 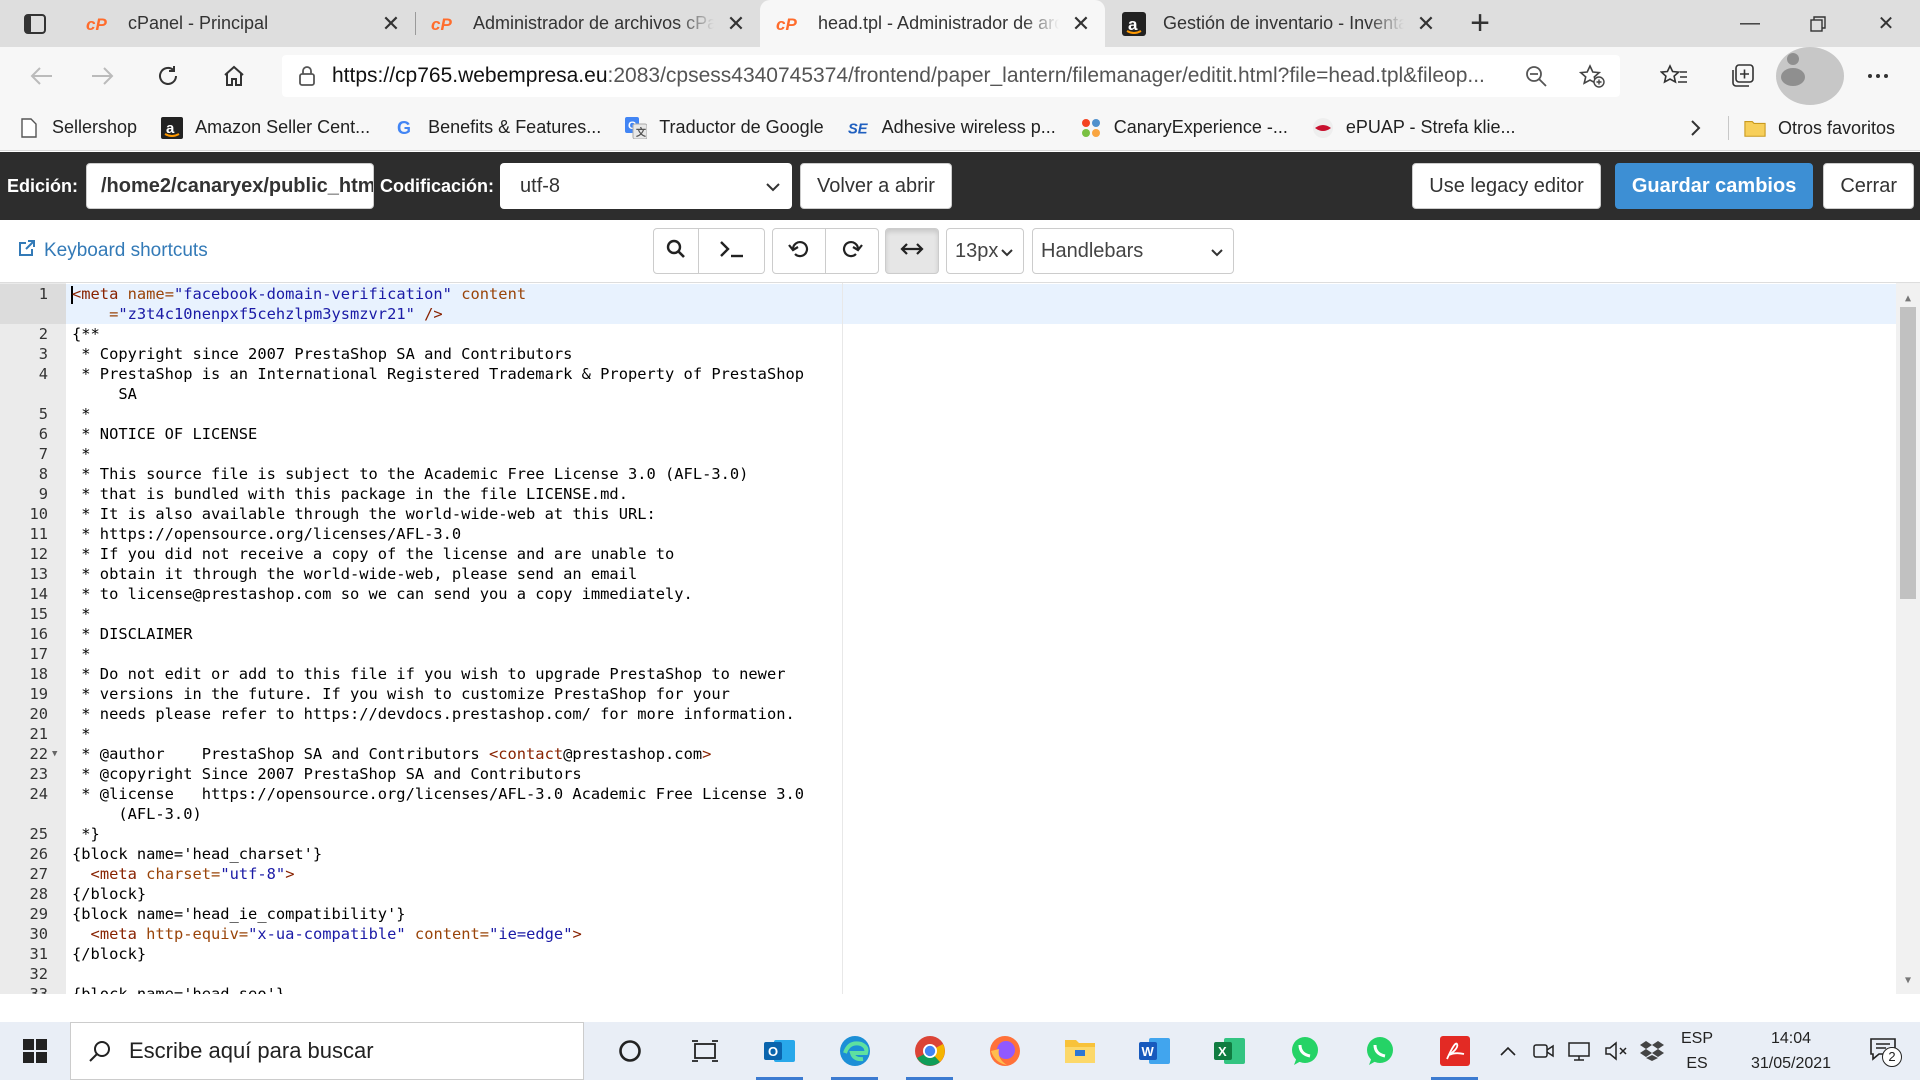 What do you see at coordinates (1908, 298) in the screenshot?
I see `scroll-up-arrow-icon: ▲` at bounding box center [1908, 298].